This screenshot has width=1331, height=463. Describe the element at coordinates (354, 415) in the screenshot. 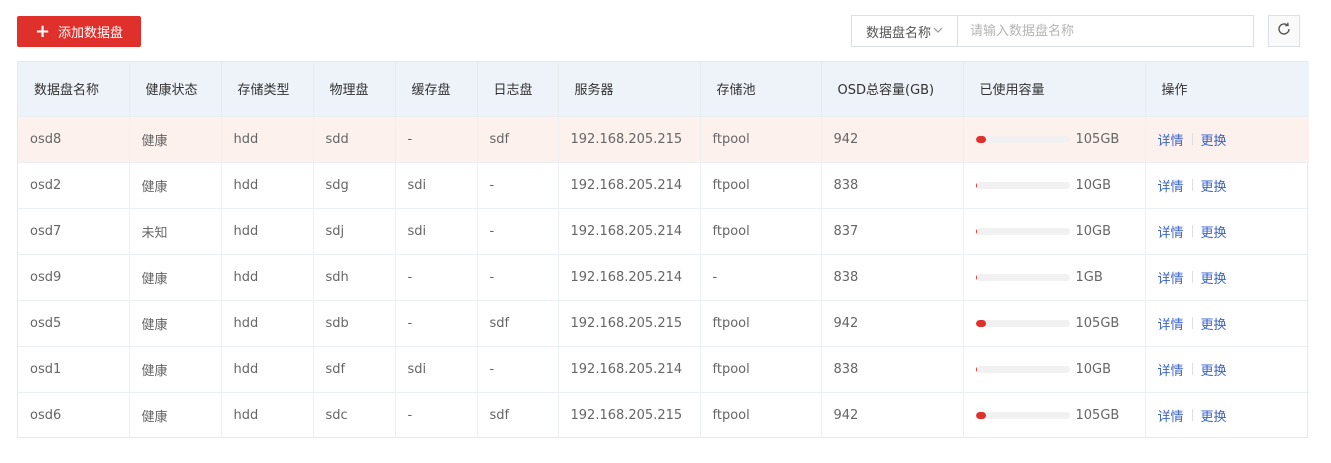

I see `physical-disk-cell: sdc` at that location.